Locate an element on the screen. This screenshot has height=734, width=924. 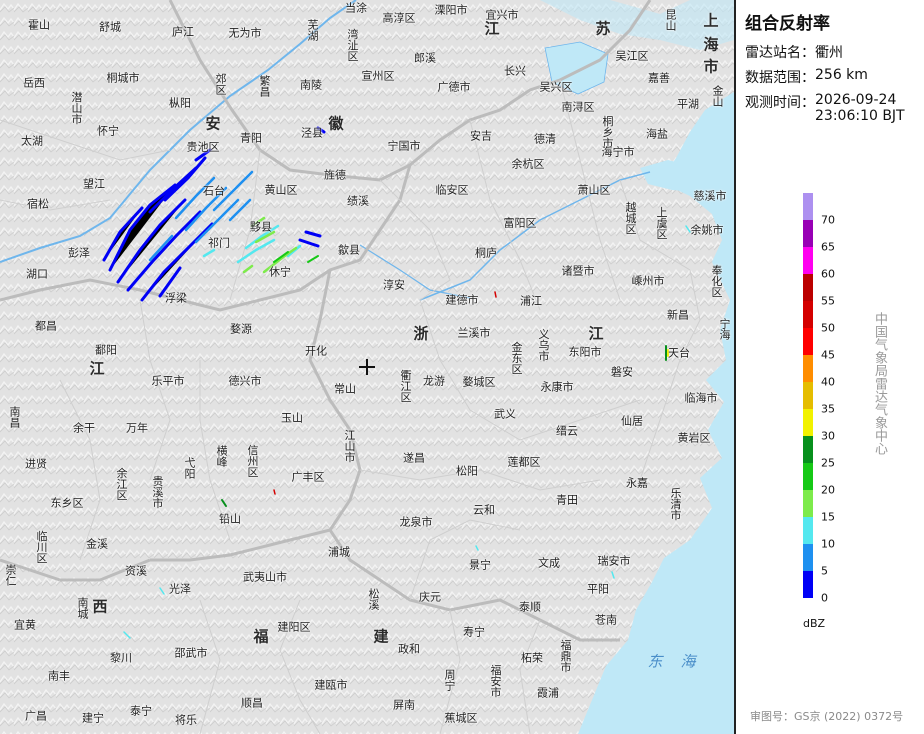
dbz-legend: 70 65 60 55 50 45 40 35 30 25 20 15 10 5 0 dBZ is located at coordinates (853, 413).